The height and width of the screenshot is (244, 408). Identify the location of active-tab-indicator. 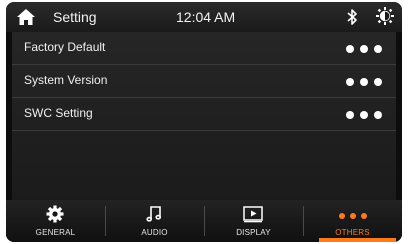
(357, 240).